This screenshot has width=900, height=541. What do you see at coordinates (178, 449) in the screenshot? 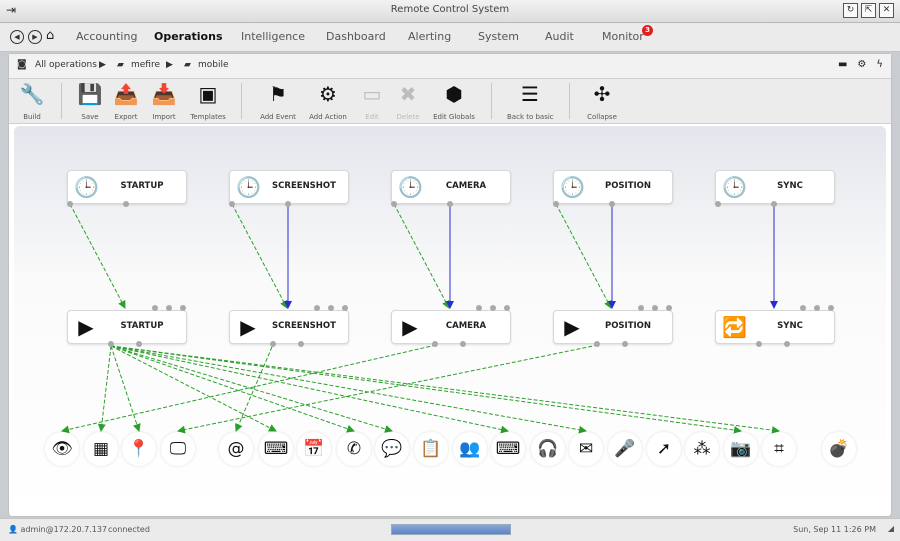
I see `module-monitor-icon: 🖵` at bounding box center [178, 449].